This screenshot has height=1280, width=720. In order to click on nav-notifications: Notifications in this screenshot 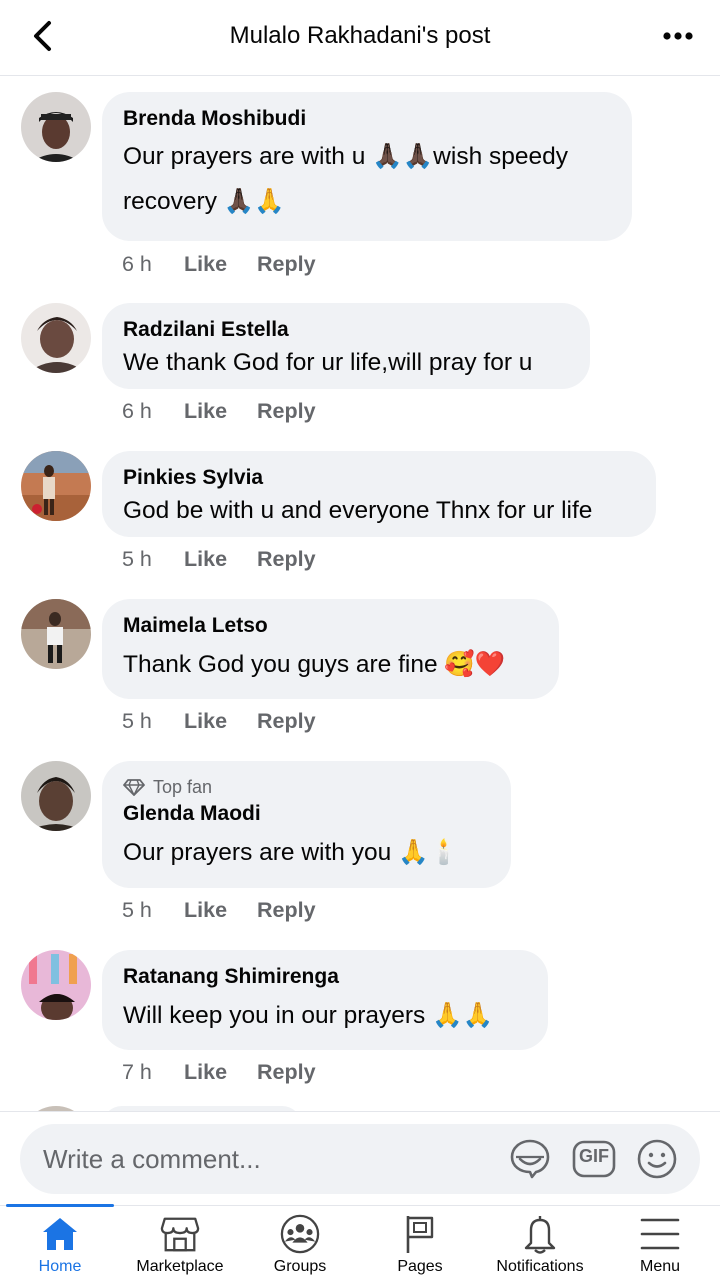, I will do `click(540, 1243)`.